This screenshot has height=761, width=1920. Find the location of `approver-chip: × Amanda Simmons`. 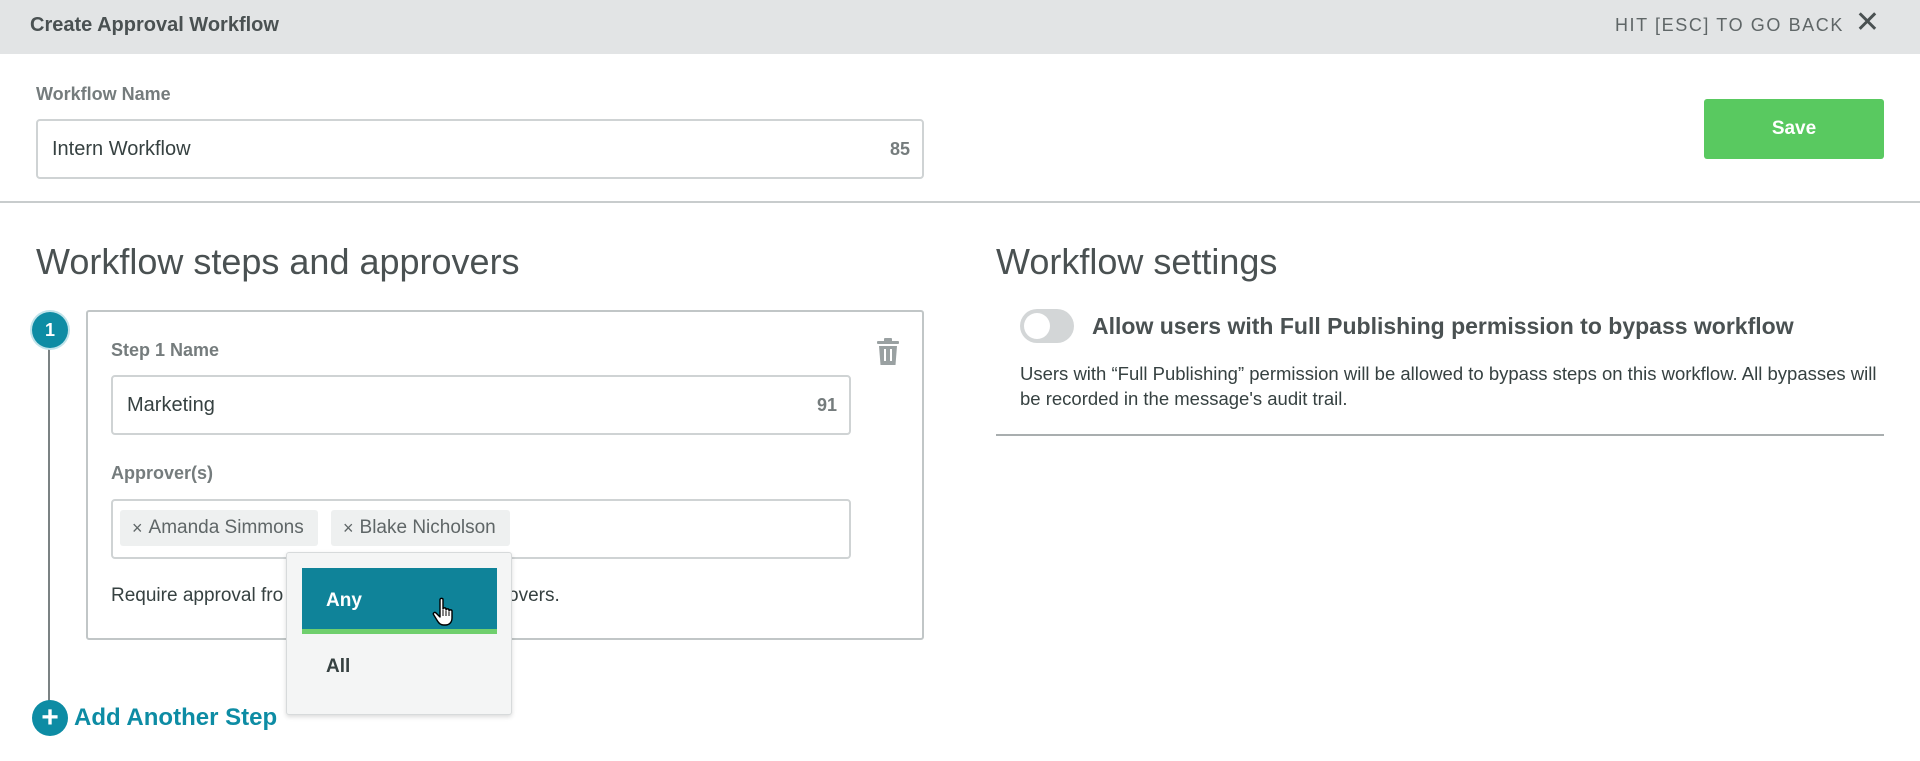

approver-chip: × Amanda Simmons is located at coordinates (219, 528).